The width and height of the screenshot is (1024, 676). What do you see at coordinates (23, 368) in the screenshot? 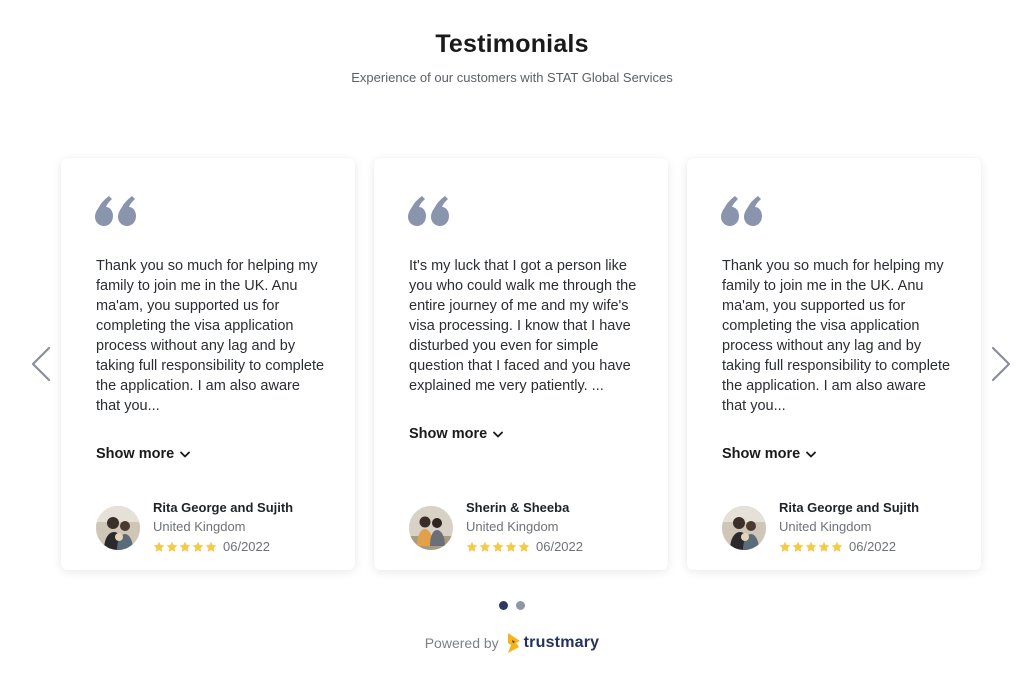
I see `previous-card-edge` at bounding box center [23, 368].